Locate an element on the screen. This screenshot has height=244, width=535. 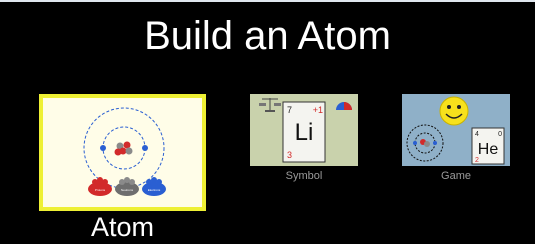
neutrons-bucket-icon is located at coordinates (127, 186).